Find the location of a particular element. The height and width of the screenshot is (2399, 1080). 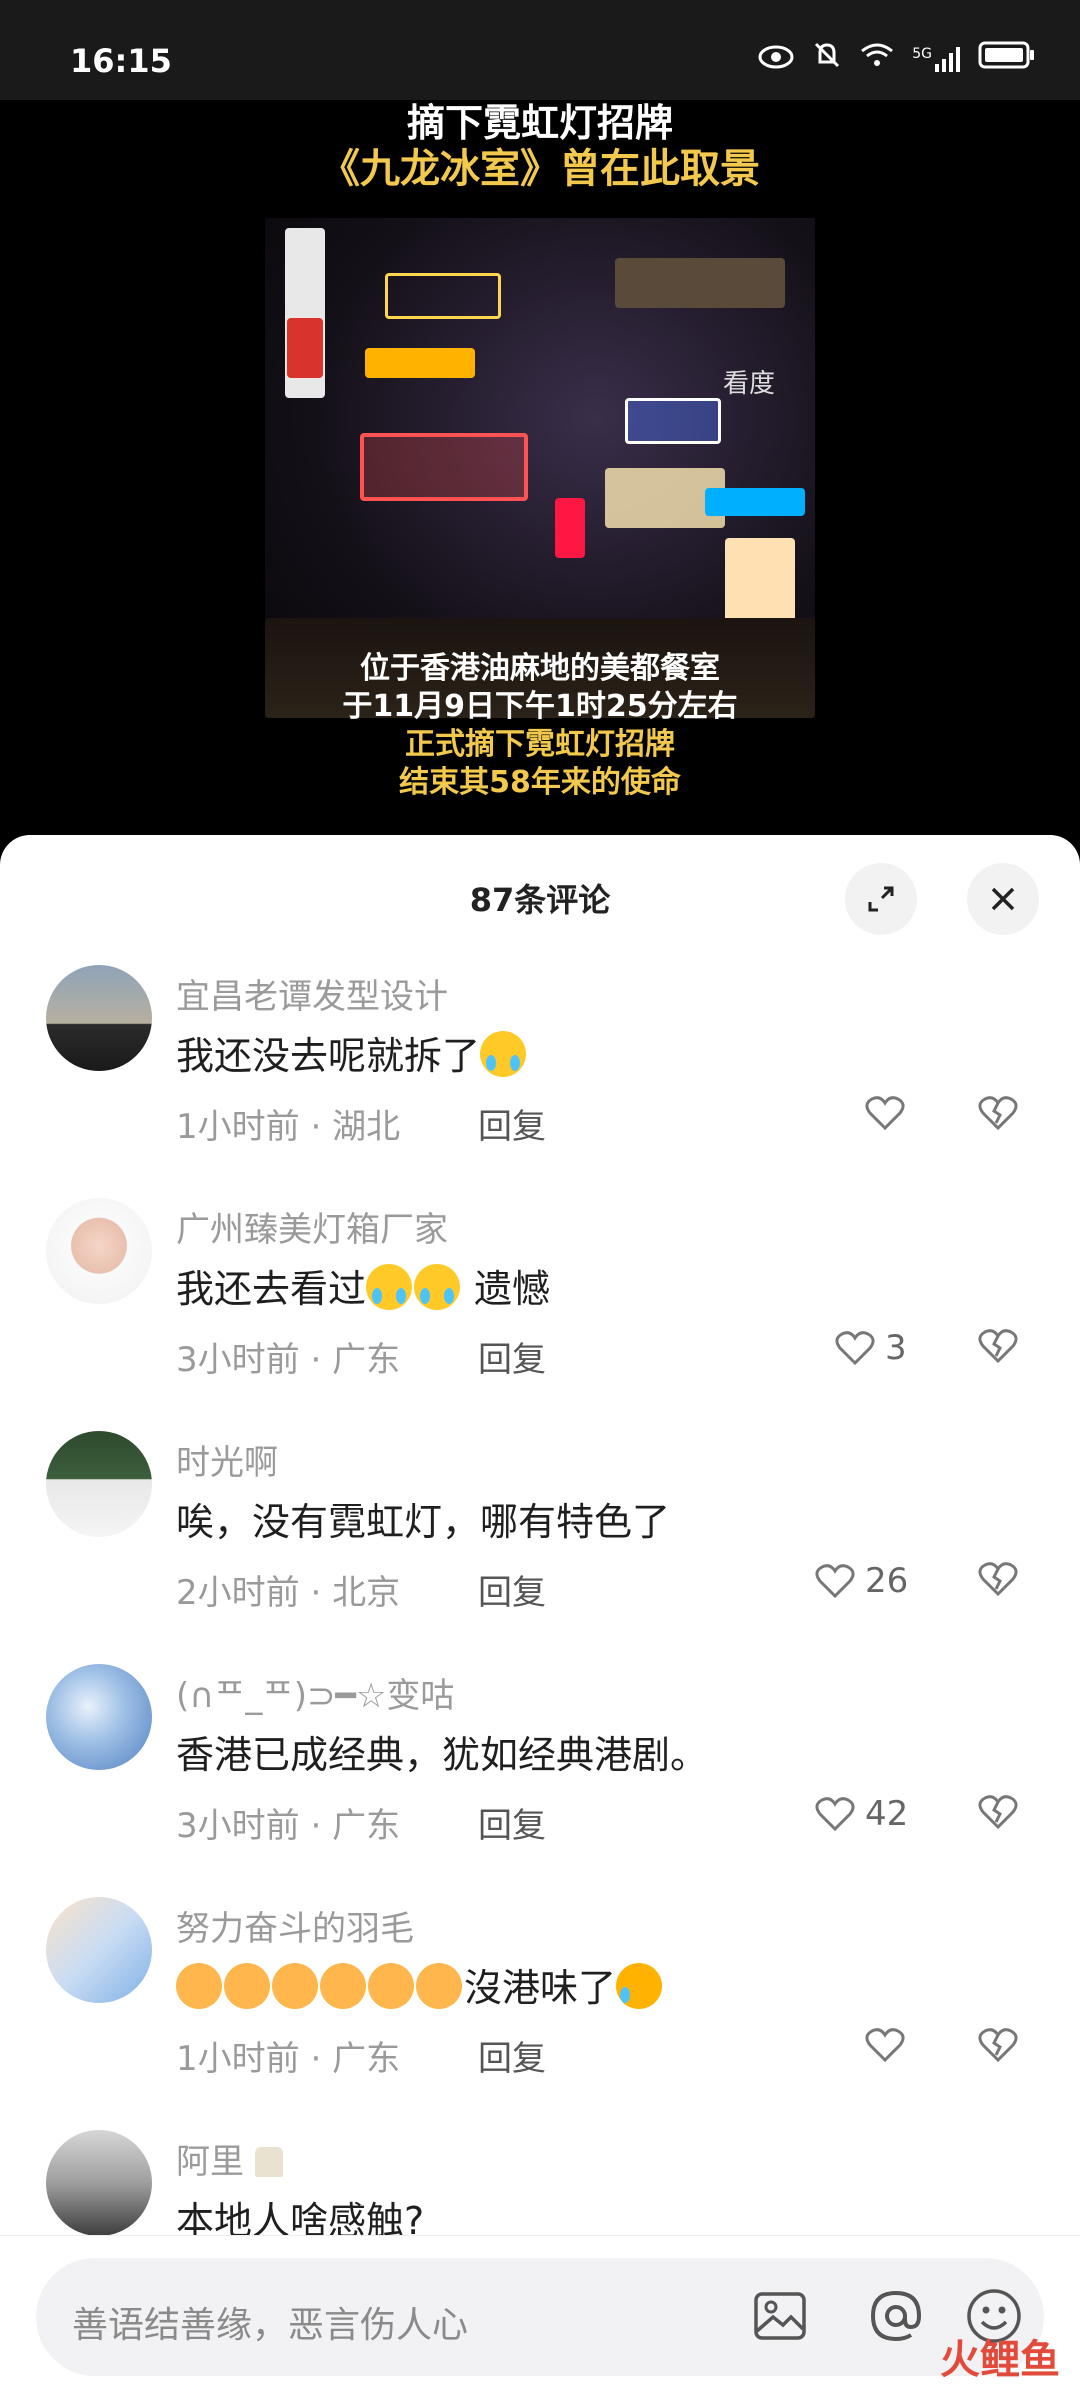

comment-text: 我还去看过 遗憾 is located at coordinates (363, 1285).